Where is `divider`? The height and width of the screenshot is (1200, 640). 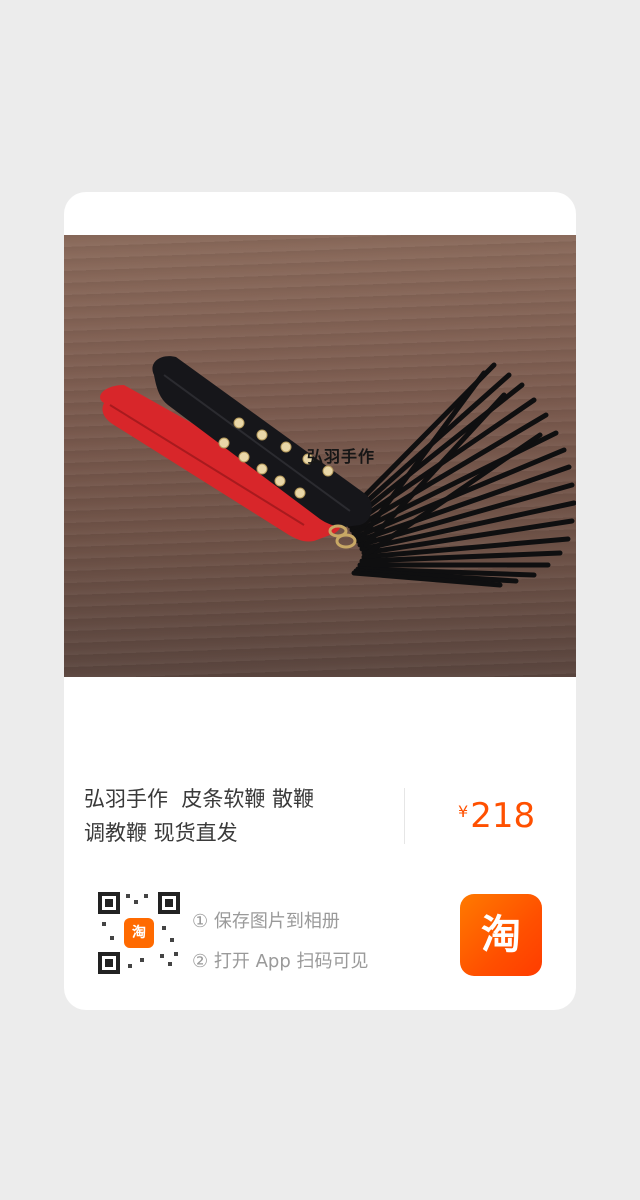
divider is located at coordinates (404, 816).